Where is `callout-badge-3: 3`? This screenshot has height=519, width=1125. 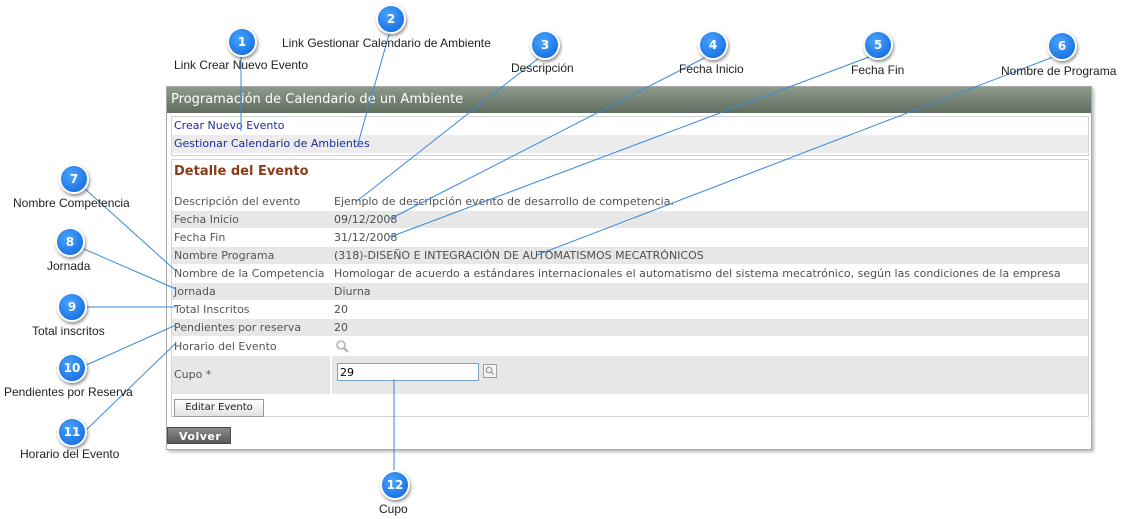 callout-badge-3: 3 is located at coordinates (545, 45).